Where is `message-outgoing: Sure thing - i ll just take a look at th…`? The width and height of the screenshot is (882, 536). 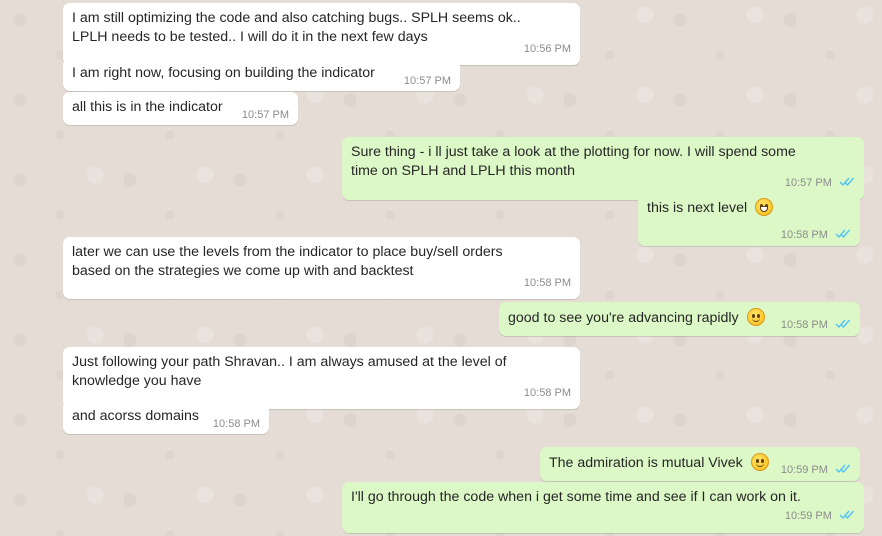 message-outgoing: Sure thing - i ll just take a look at th… is located at coordinates (603, 168).